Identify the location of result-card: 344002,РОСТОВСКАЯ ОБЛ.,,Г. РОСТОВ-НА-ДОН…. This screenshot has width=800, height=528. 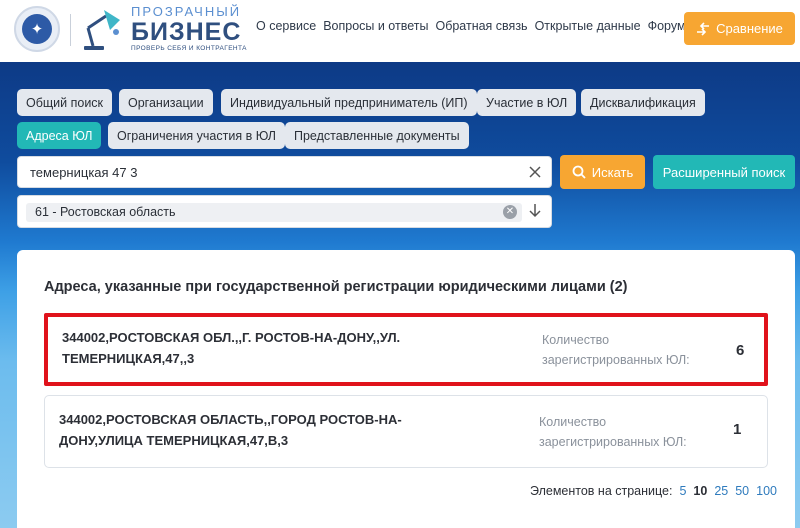
(406, 349).